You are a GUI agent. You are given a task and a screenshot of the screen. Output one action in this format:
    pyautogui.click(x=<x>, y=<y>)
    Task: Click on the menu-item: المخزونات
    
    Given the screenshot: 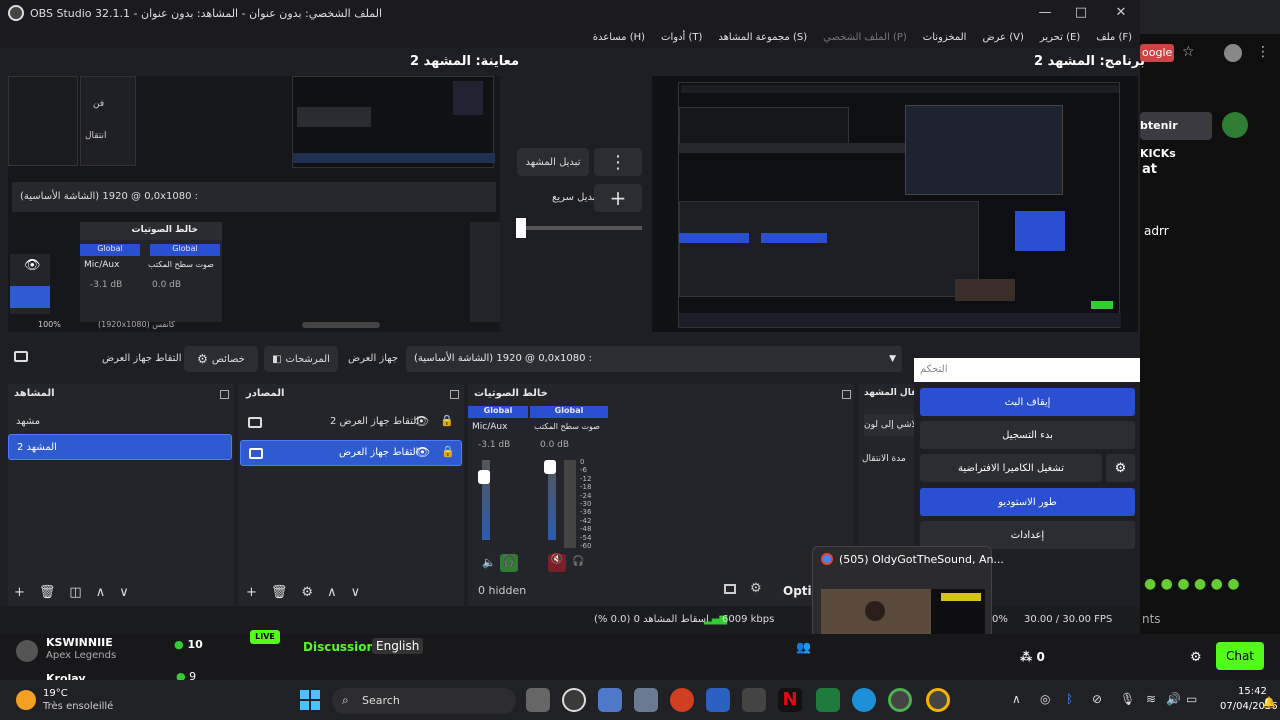 What is the action you would take?
    pyautogui.click(x=945, y=37)
    